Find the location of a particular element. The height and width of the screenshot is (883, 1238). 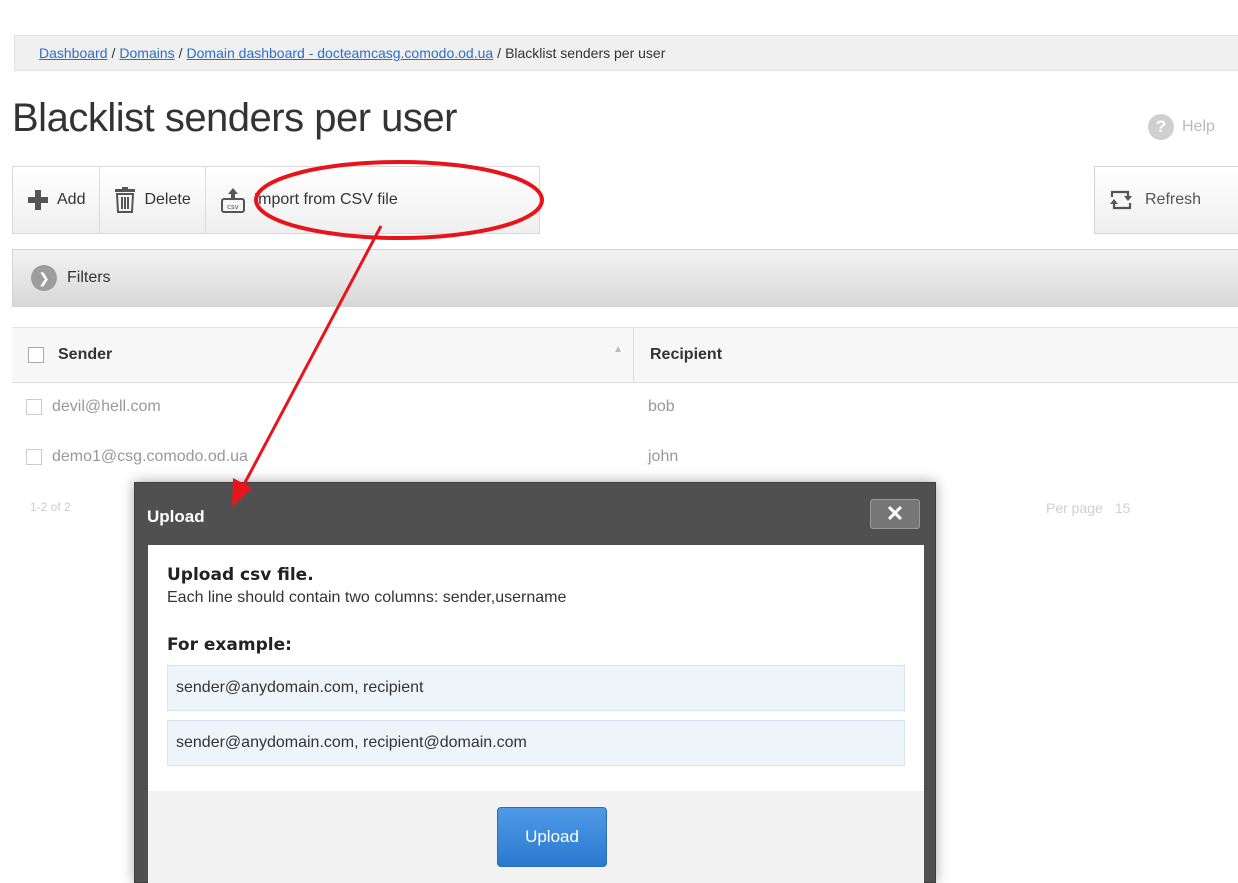

filters-toggle: ❯ Filters is located at coordinates (625, 278).